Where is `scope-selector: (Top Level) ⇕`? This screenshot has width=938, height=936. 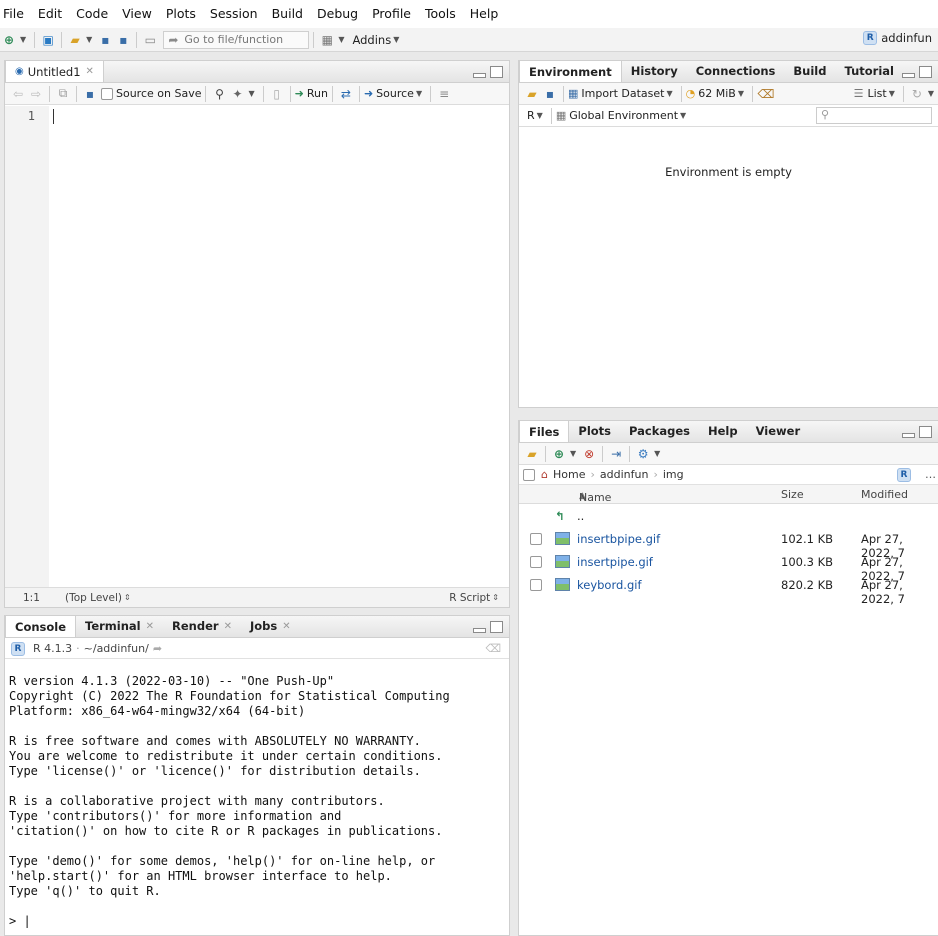 scope-selector: (Top Level) ⇕ is located at coordinates (100, 598).